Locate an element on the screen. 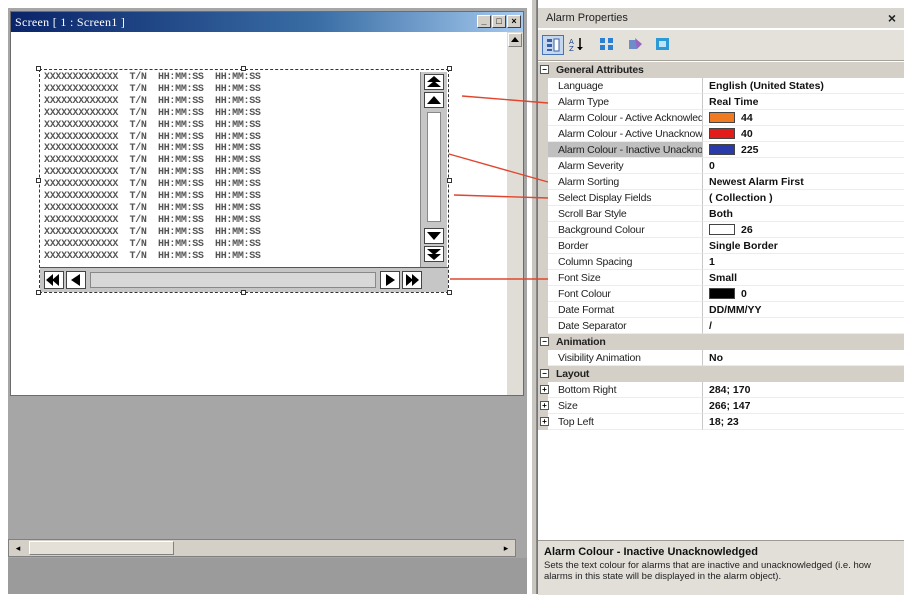 The width and height of the screenshot is (904, 595). property-row-column-spacing: Column Spacing 1 is located at coordinates (721, 262).